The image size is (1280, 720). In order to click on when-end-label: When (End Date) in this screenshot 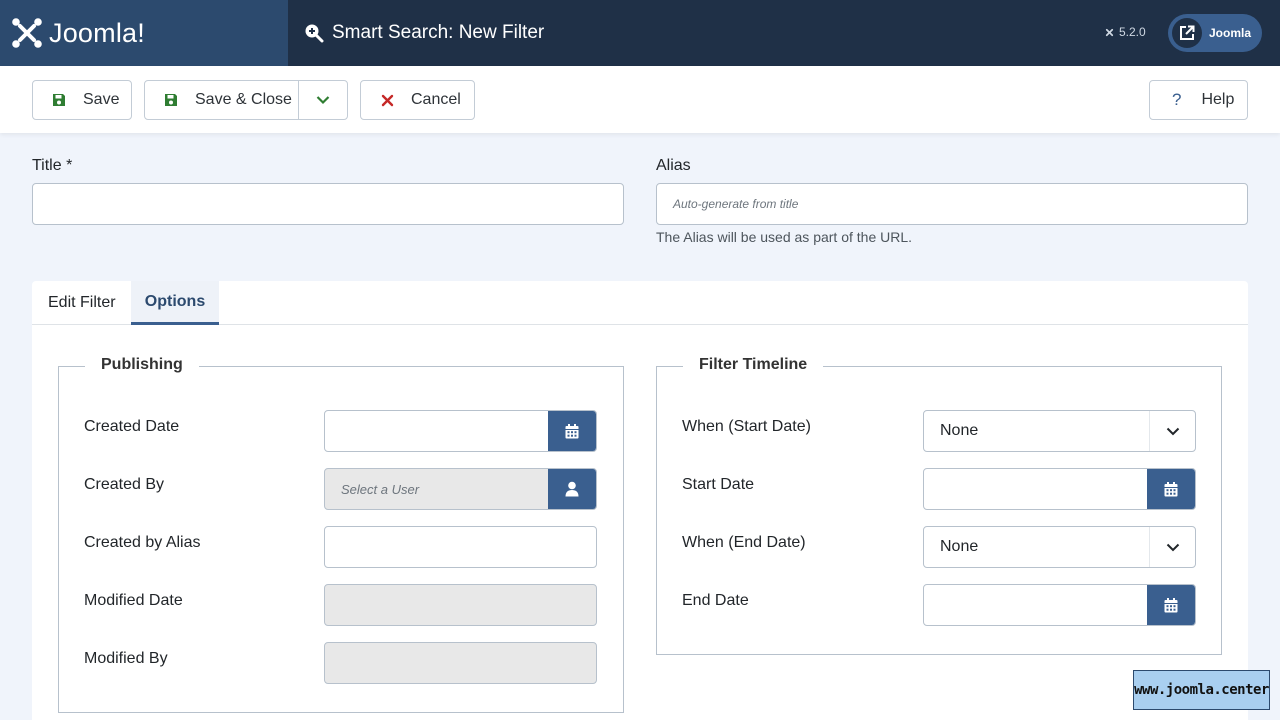, I will do `click(744, 542)`.